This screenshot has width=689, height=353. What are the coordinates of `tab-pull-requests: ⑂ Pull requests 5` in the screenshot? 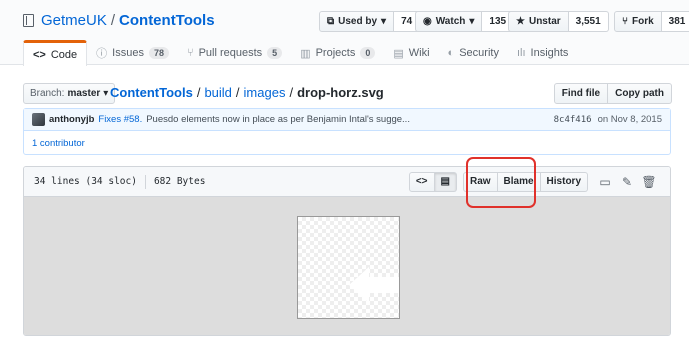 It's located at (234, 53).